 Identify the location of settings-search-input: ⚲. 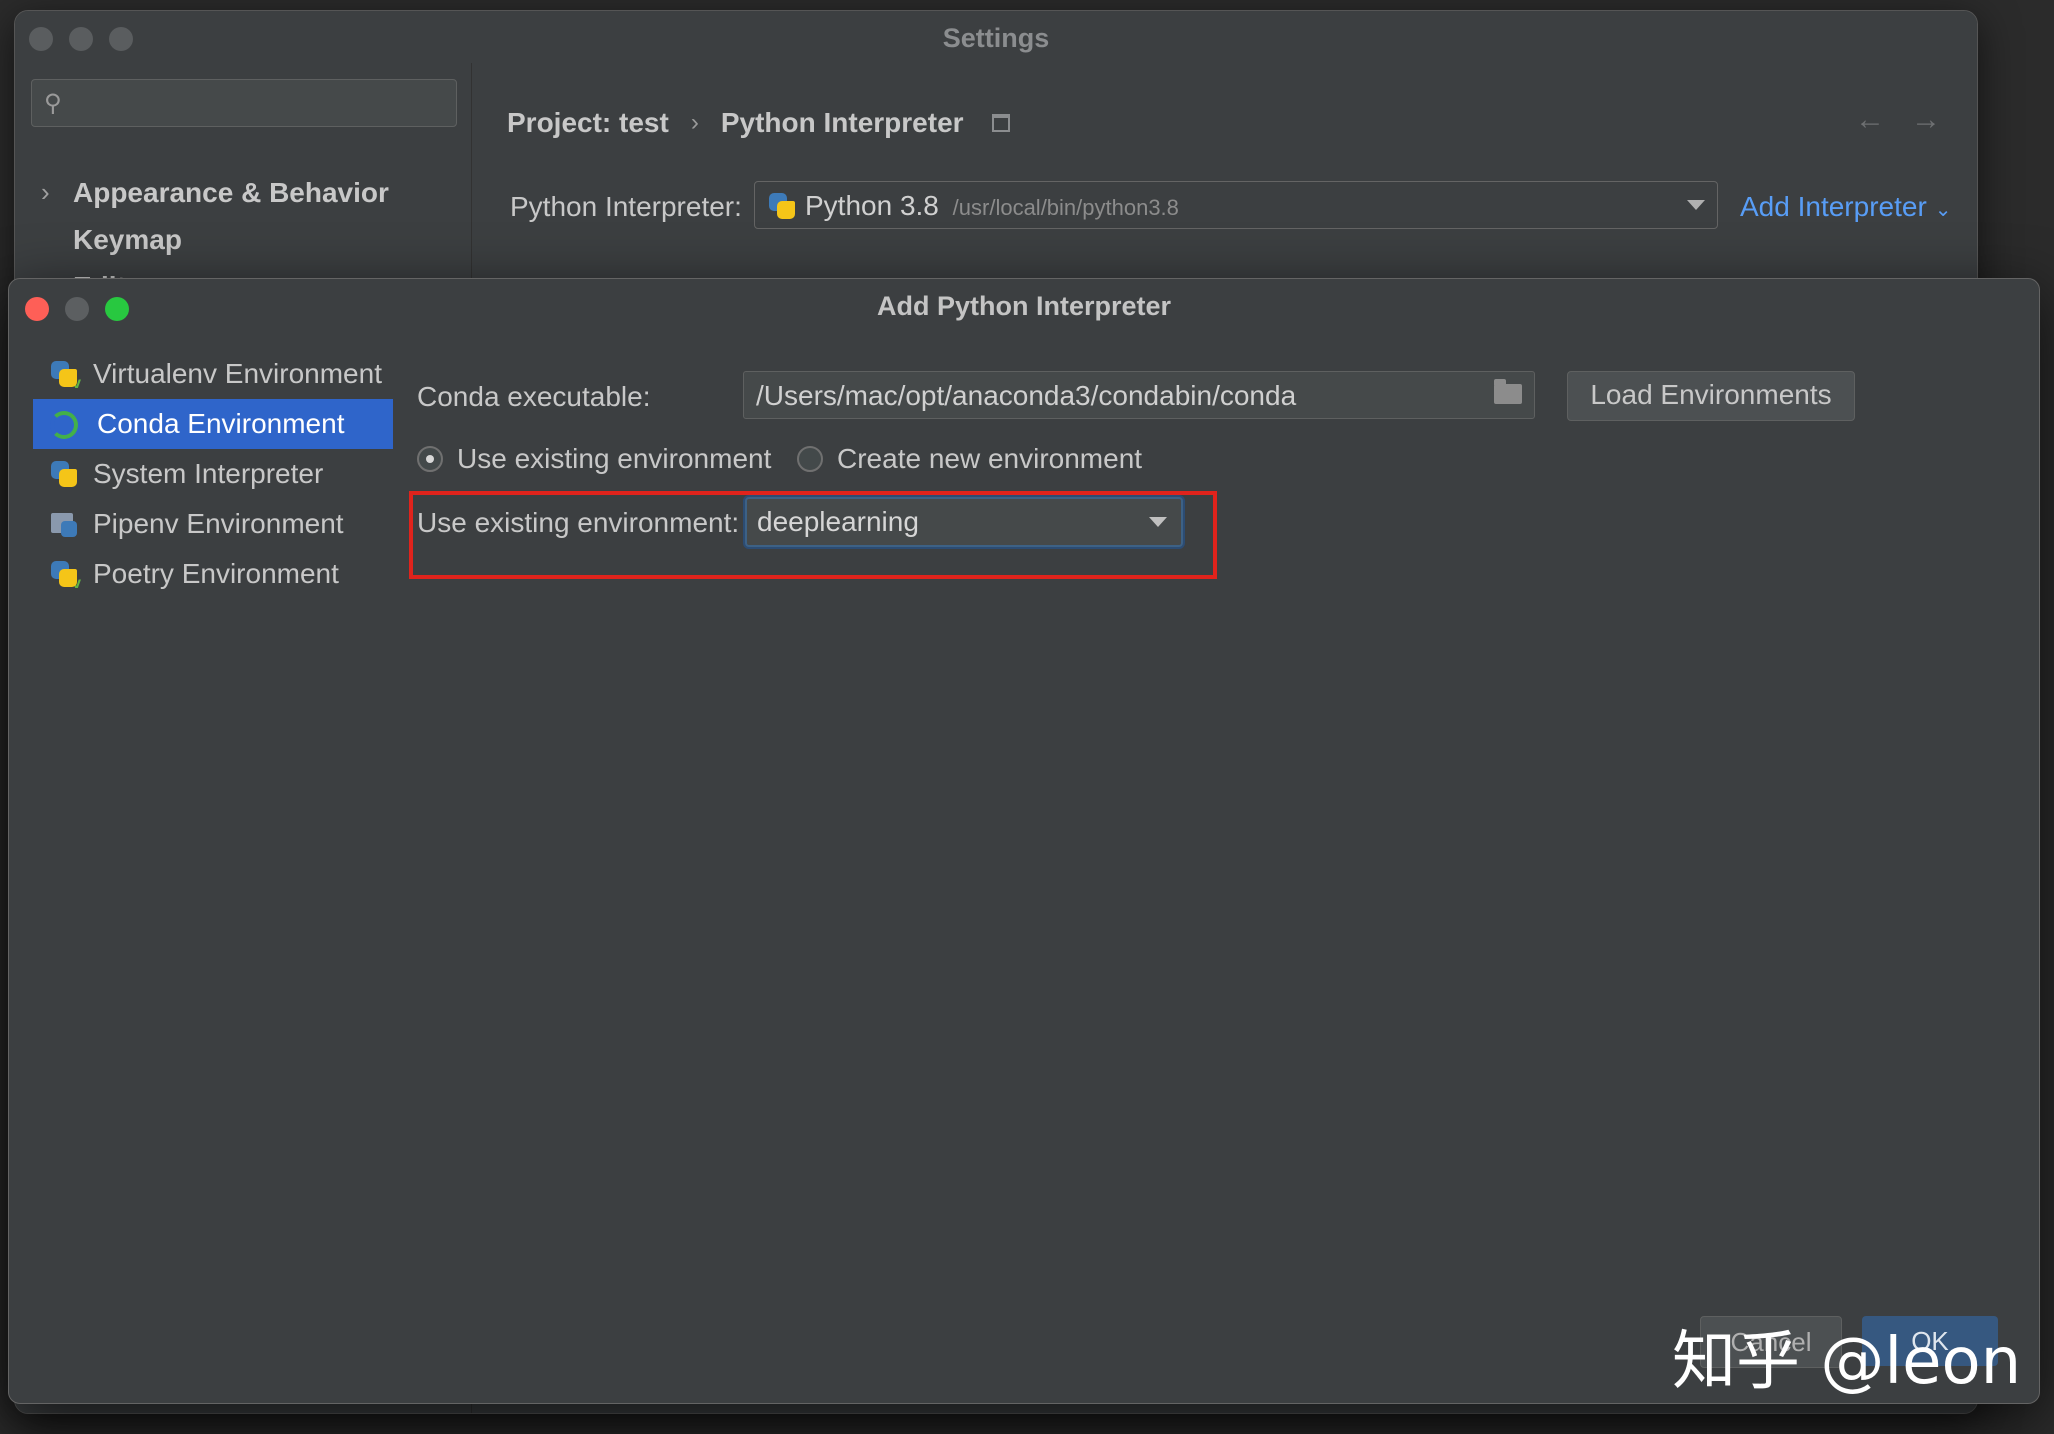
(244, 103).